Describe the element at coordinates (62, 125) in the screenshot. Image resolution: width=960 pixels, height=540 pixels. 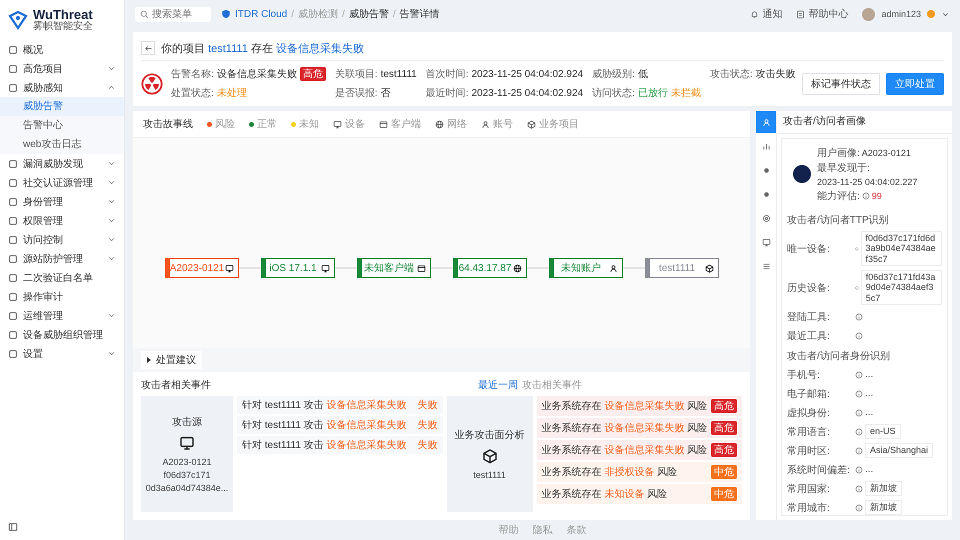
I see `sidebar-subitem: 告警中心` at that location.